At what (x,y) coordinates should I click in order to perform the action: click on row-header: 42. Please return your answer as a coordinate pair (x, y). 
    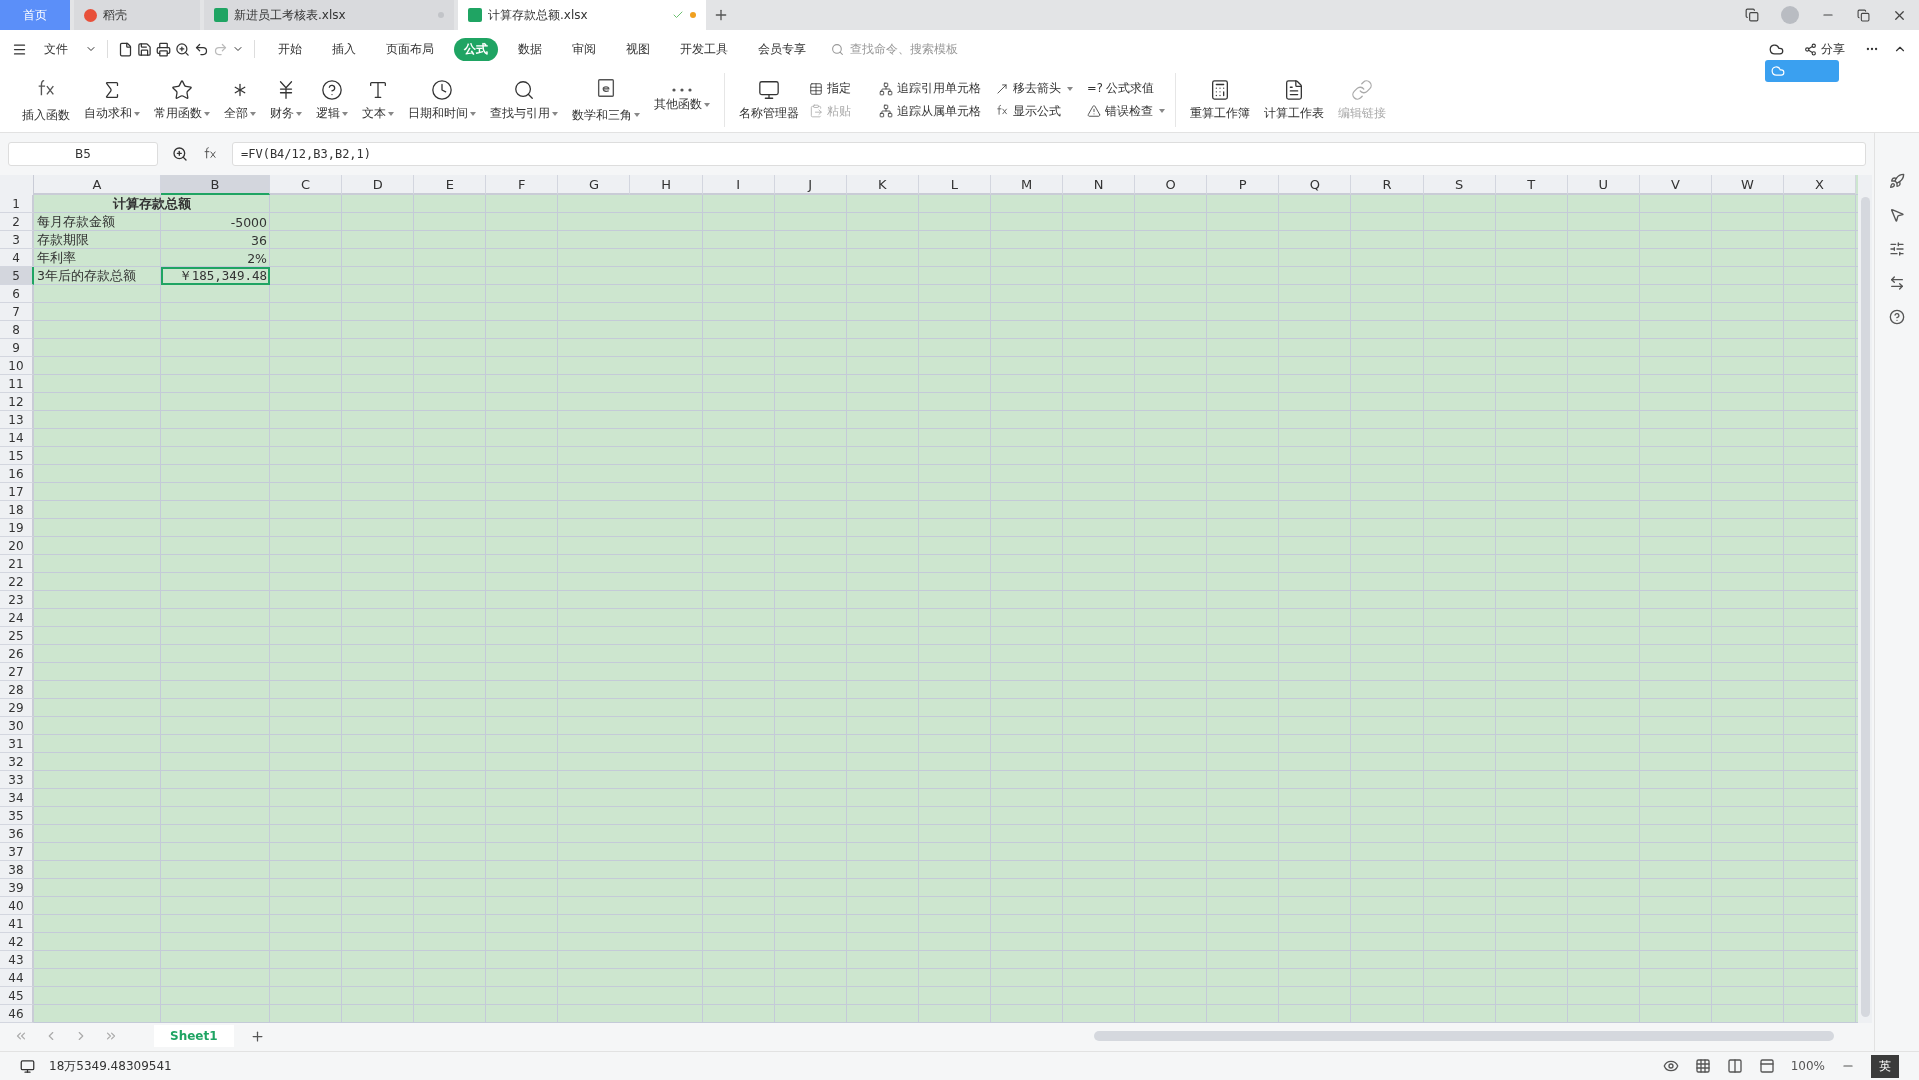
    Looking at the image, I should click on (17, 942).